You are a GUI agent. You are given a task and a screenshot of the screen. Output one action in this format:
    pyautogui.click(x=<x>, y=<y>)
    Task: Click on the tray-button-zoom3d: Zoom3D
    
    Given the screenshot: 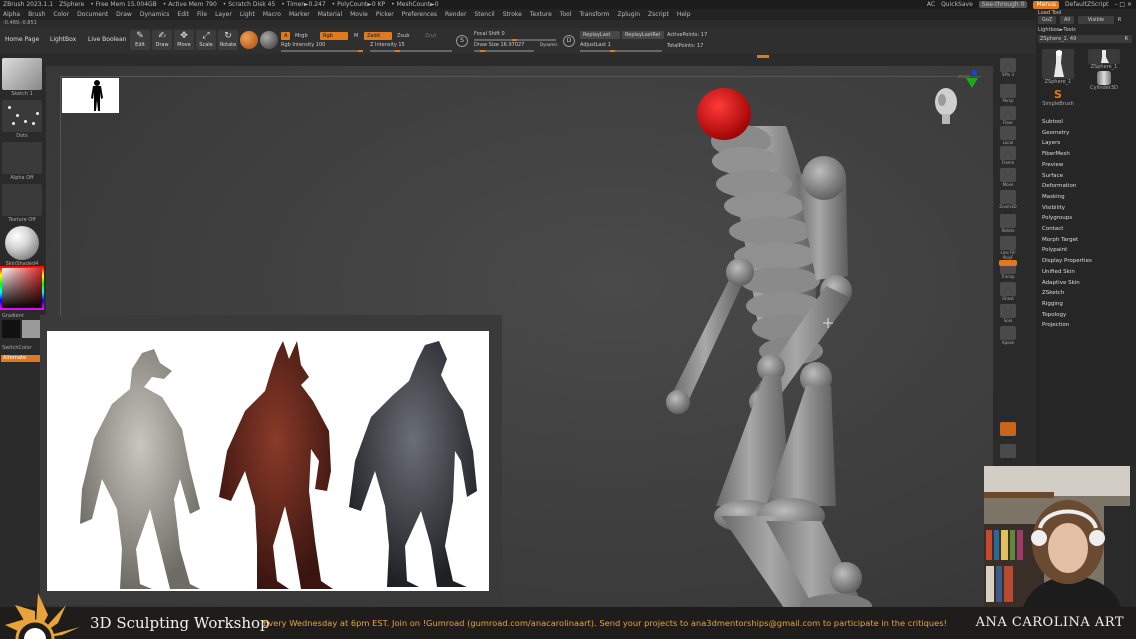 What is the action you would take?
    pyautogui.click(x=1008, y=199)
    